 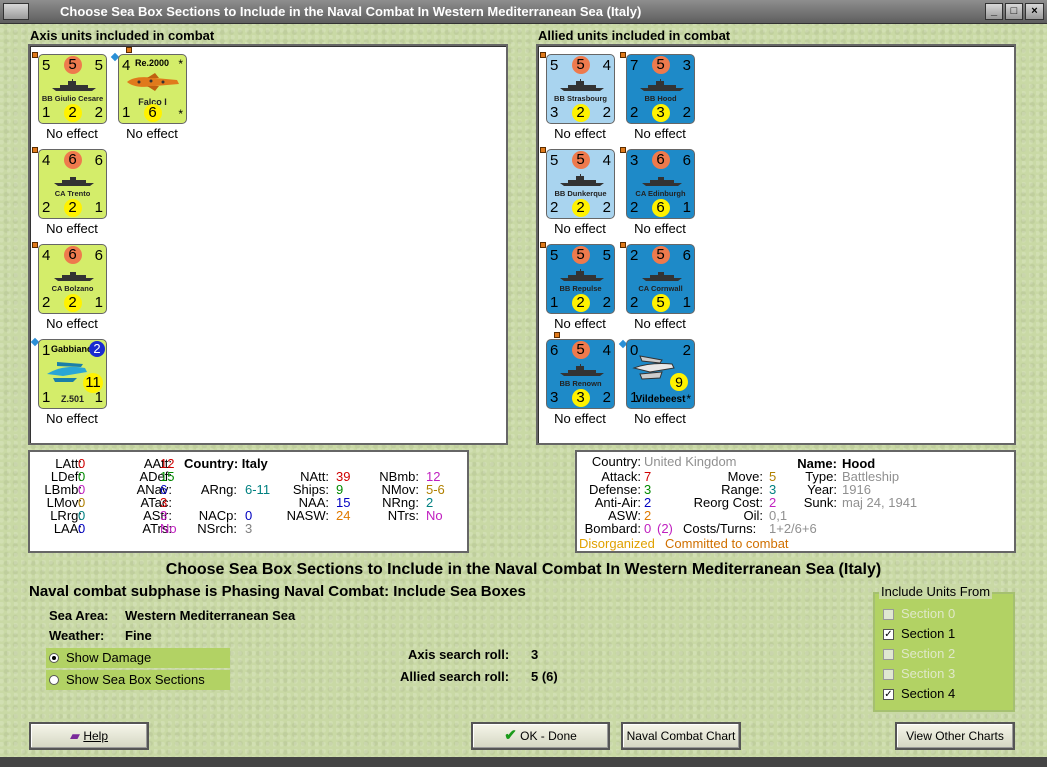 What do you see at coordinates (1034, 11) in the screenshot?
I see `close-icon: ×` at bounding box center [1034, 11].